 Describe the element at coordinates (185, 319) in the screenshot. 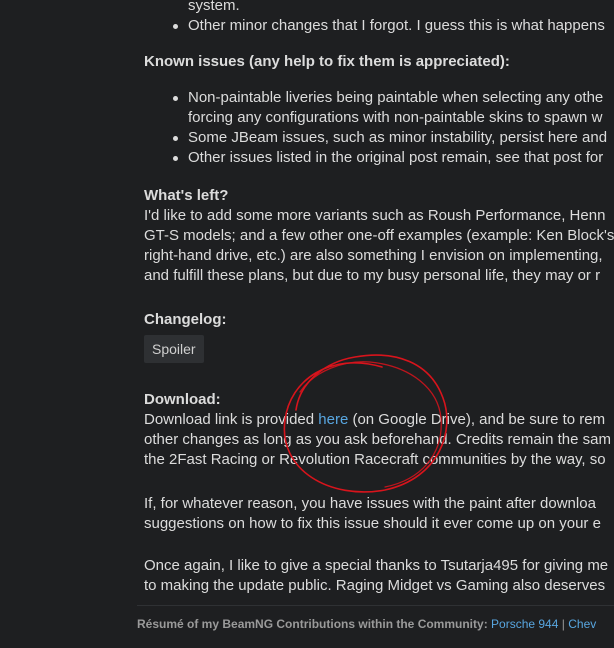

I see `changelog-heading: Changelog:` at that location.